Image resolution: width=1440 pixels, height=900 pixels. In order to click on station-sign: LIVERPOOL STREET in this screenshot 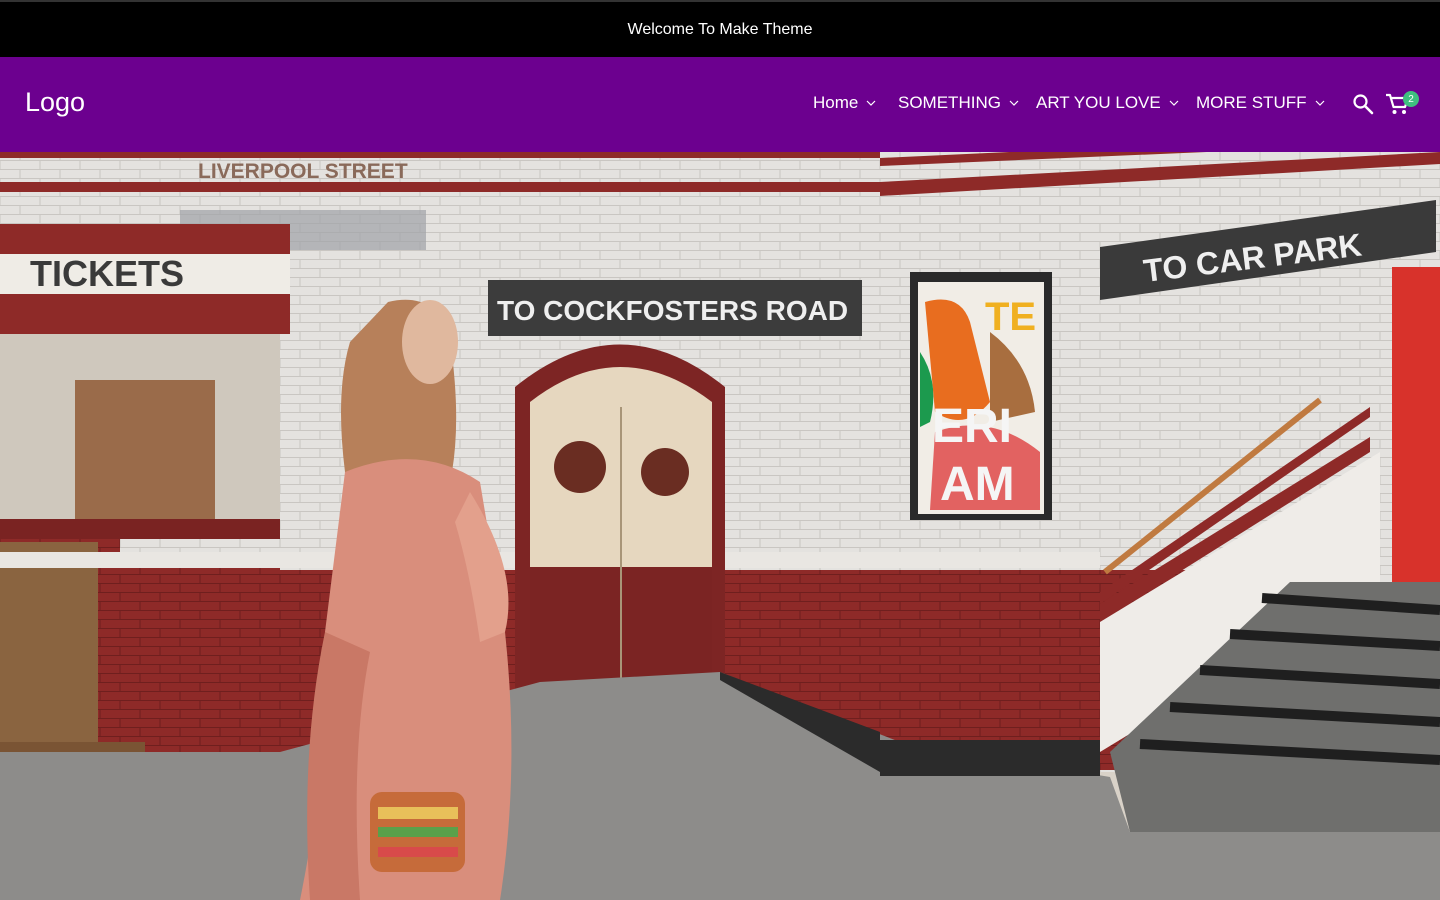, I will do `click(303, 171)`.